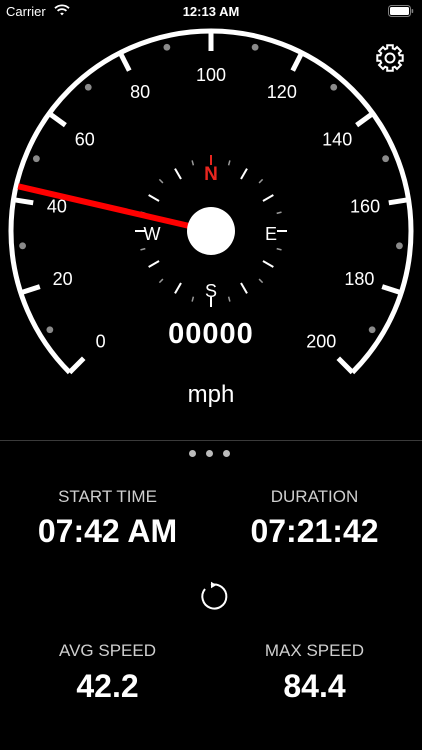 This screenshot has width=422, height=750. I want to click on gauge-speed-label: 140, so click(337, 139).